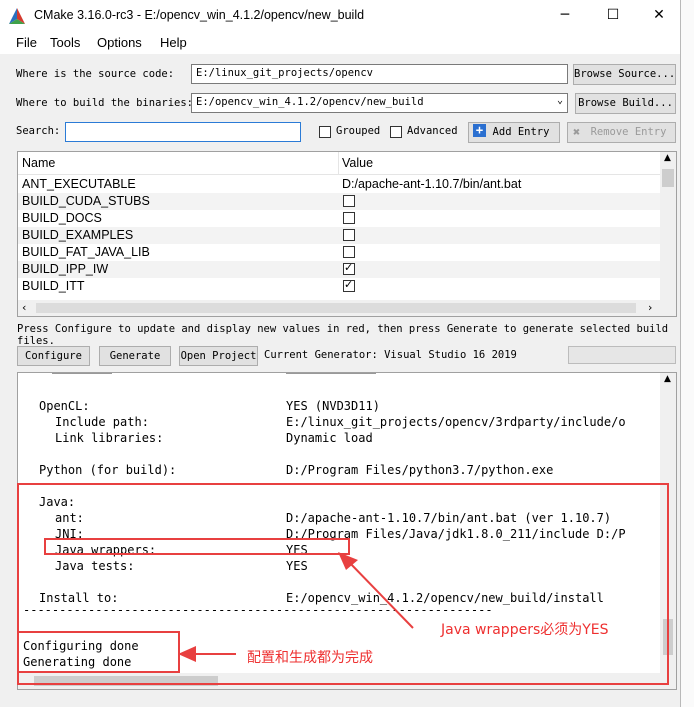  What do you see at coordinates (296, 607) in the screenshot?
I see `annotation-arrows` at bounding box center [296, 607].